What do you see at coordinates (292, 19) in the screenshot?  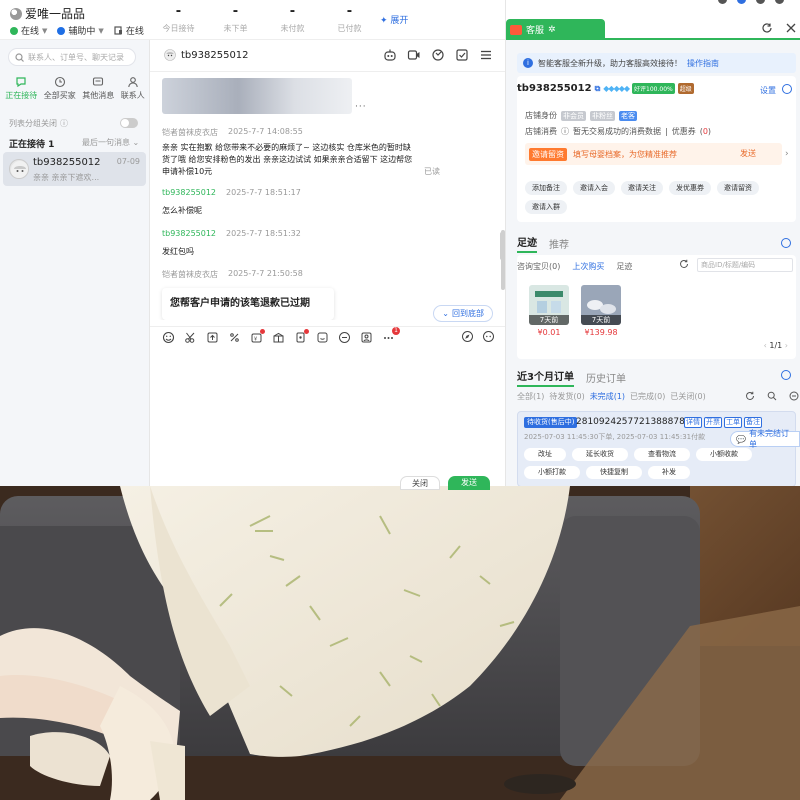 I see `stat-unpaid: - 未付款` at bounding box center [292, 19].